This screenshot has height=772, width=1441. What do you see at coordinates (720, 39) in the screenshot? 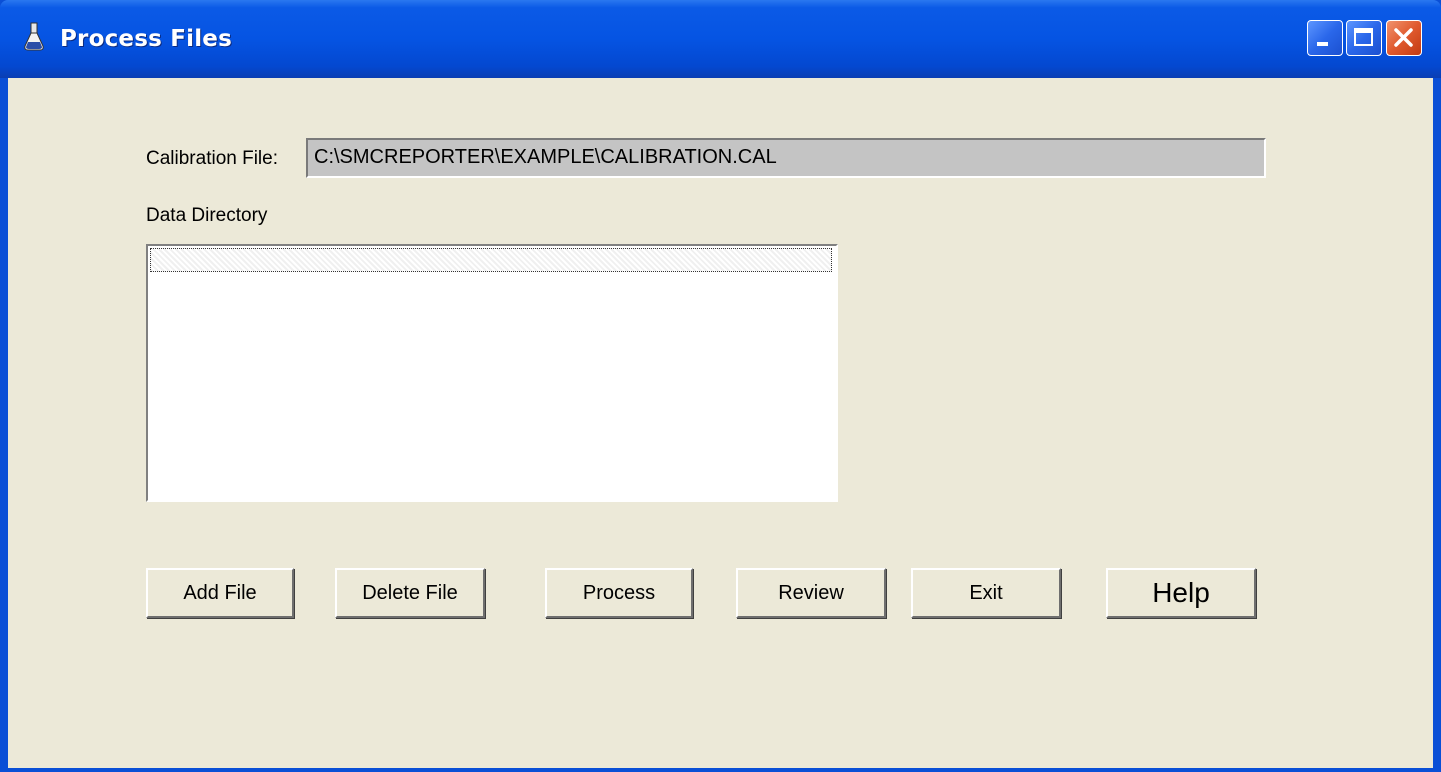
I see `title-bar: Process Files` at bounding box center [720, 39].